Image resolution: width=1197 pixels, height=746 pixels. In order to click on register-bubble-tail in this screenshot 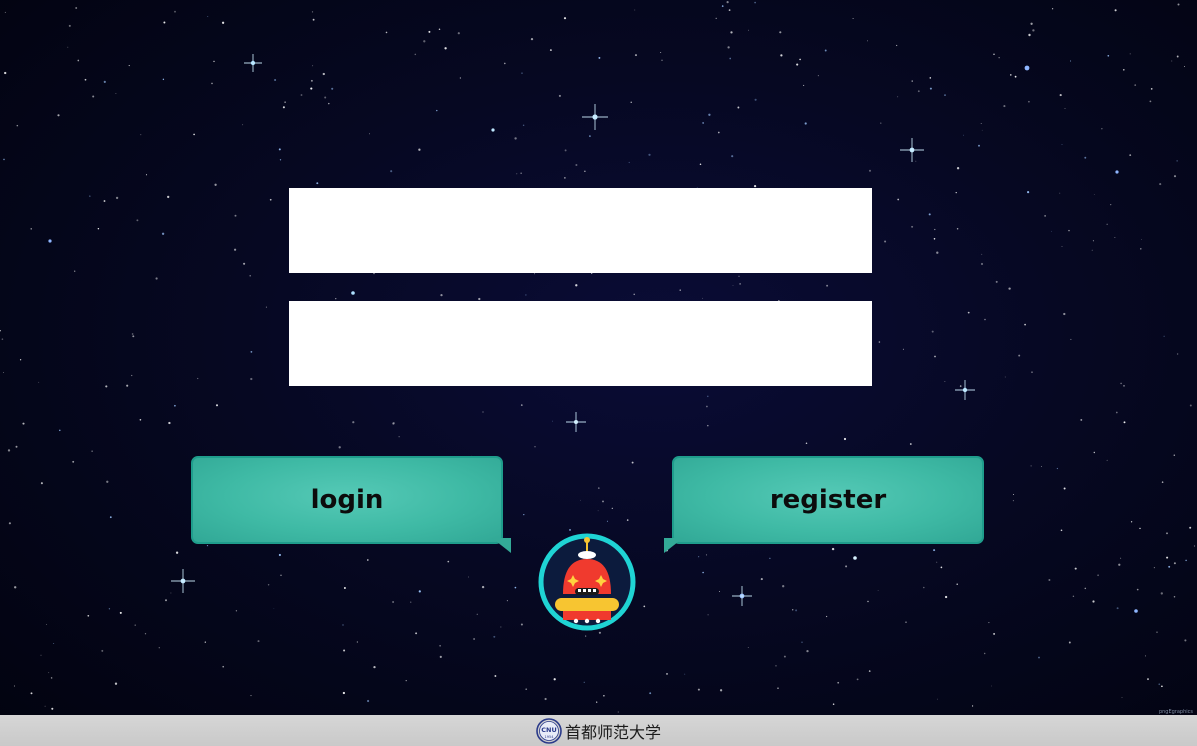, I will do `click(673, 545)`.